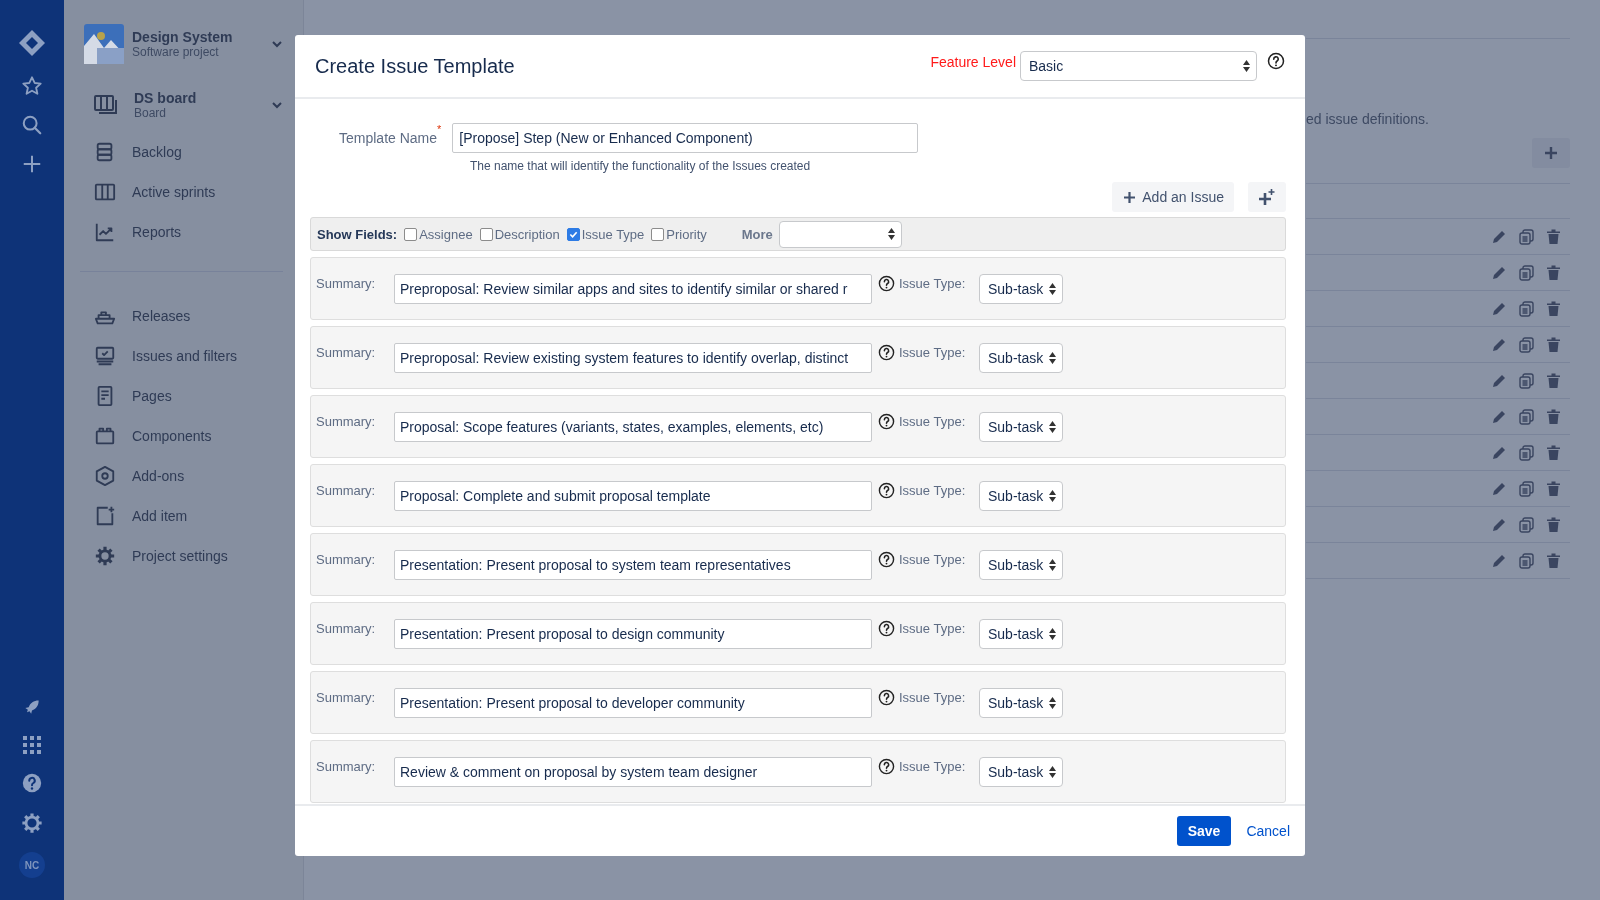  Describe the element at coordinates (1246, 66) in the screenshot. I see `sort-arrows-icon` at that location.